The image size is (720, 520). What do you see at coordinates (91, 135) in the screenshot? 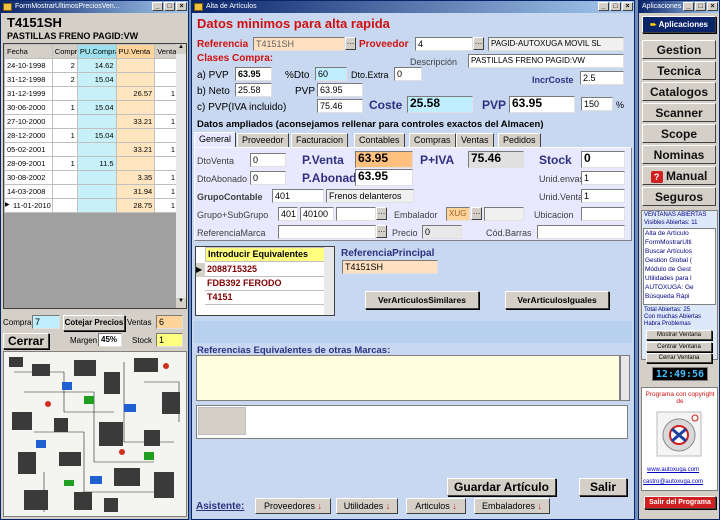
I see `table-row: 28-12-2000 1 15.04` at bounding box center [91, 135].